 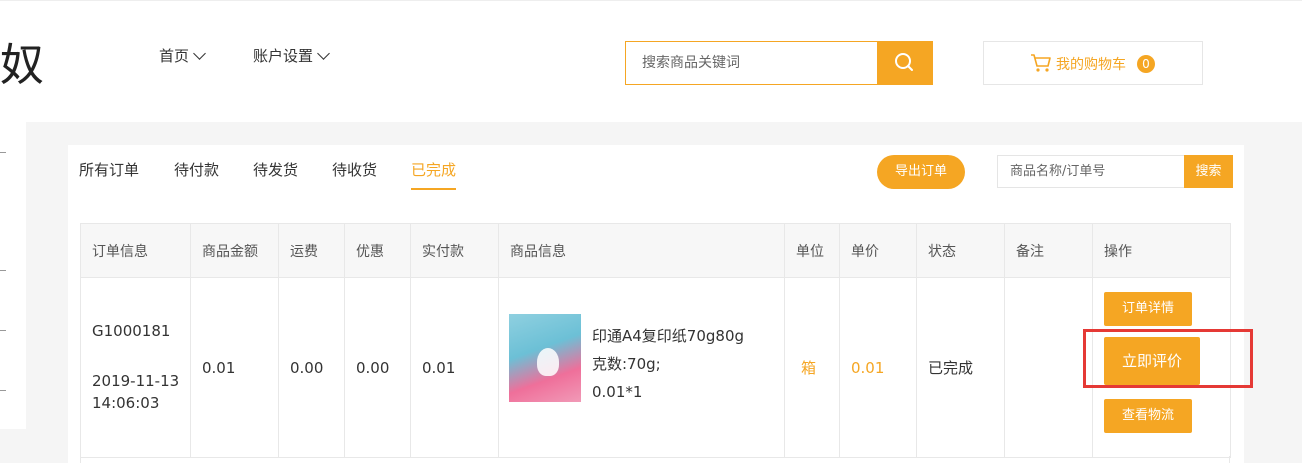 I want to click on column-header: 优惠, so click(x=377, y=250).